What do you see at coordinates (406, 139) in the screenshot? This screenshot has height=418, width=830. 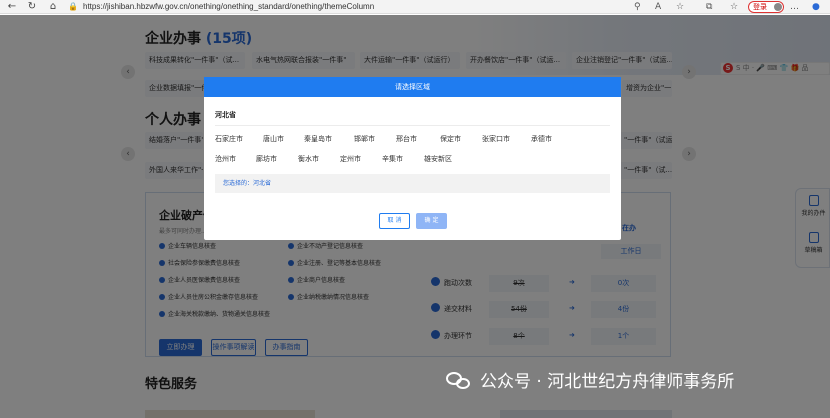 I see `city-option: 邢台市` at bounding box center [406, 139].